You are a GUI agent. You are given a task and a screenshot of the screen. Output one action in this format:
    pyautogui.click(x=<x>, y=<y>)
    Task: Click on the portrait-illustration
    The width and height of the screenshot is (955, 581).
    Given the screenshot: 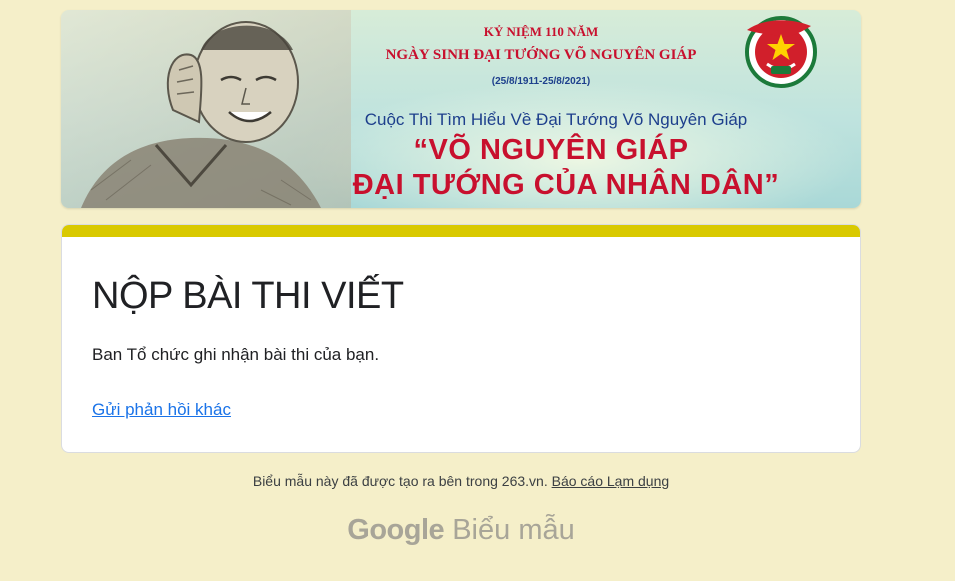 What is the action you would take?
    pyautogui.click(x=206, y=109)
    